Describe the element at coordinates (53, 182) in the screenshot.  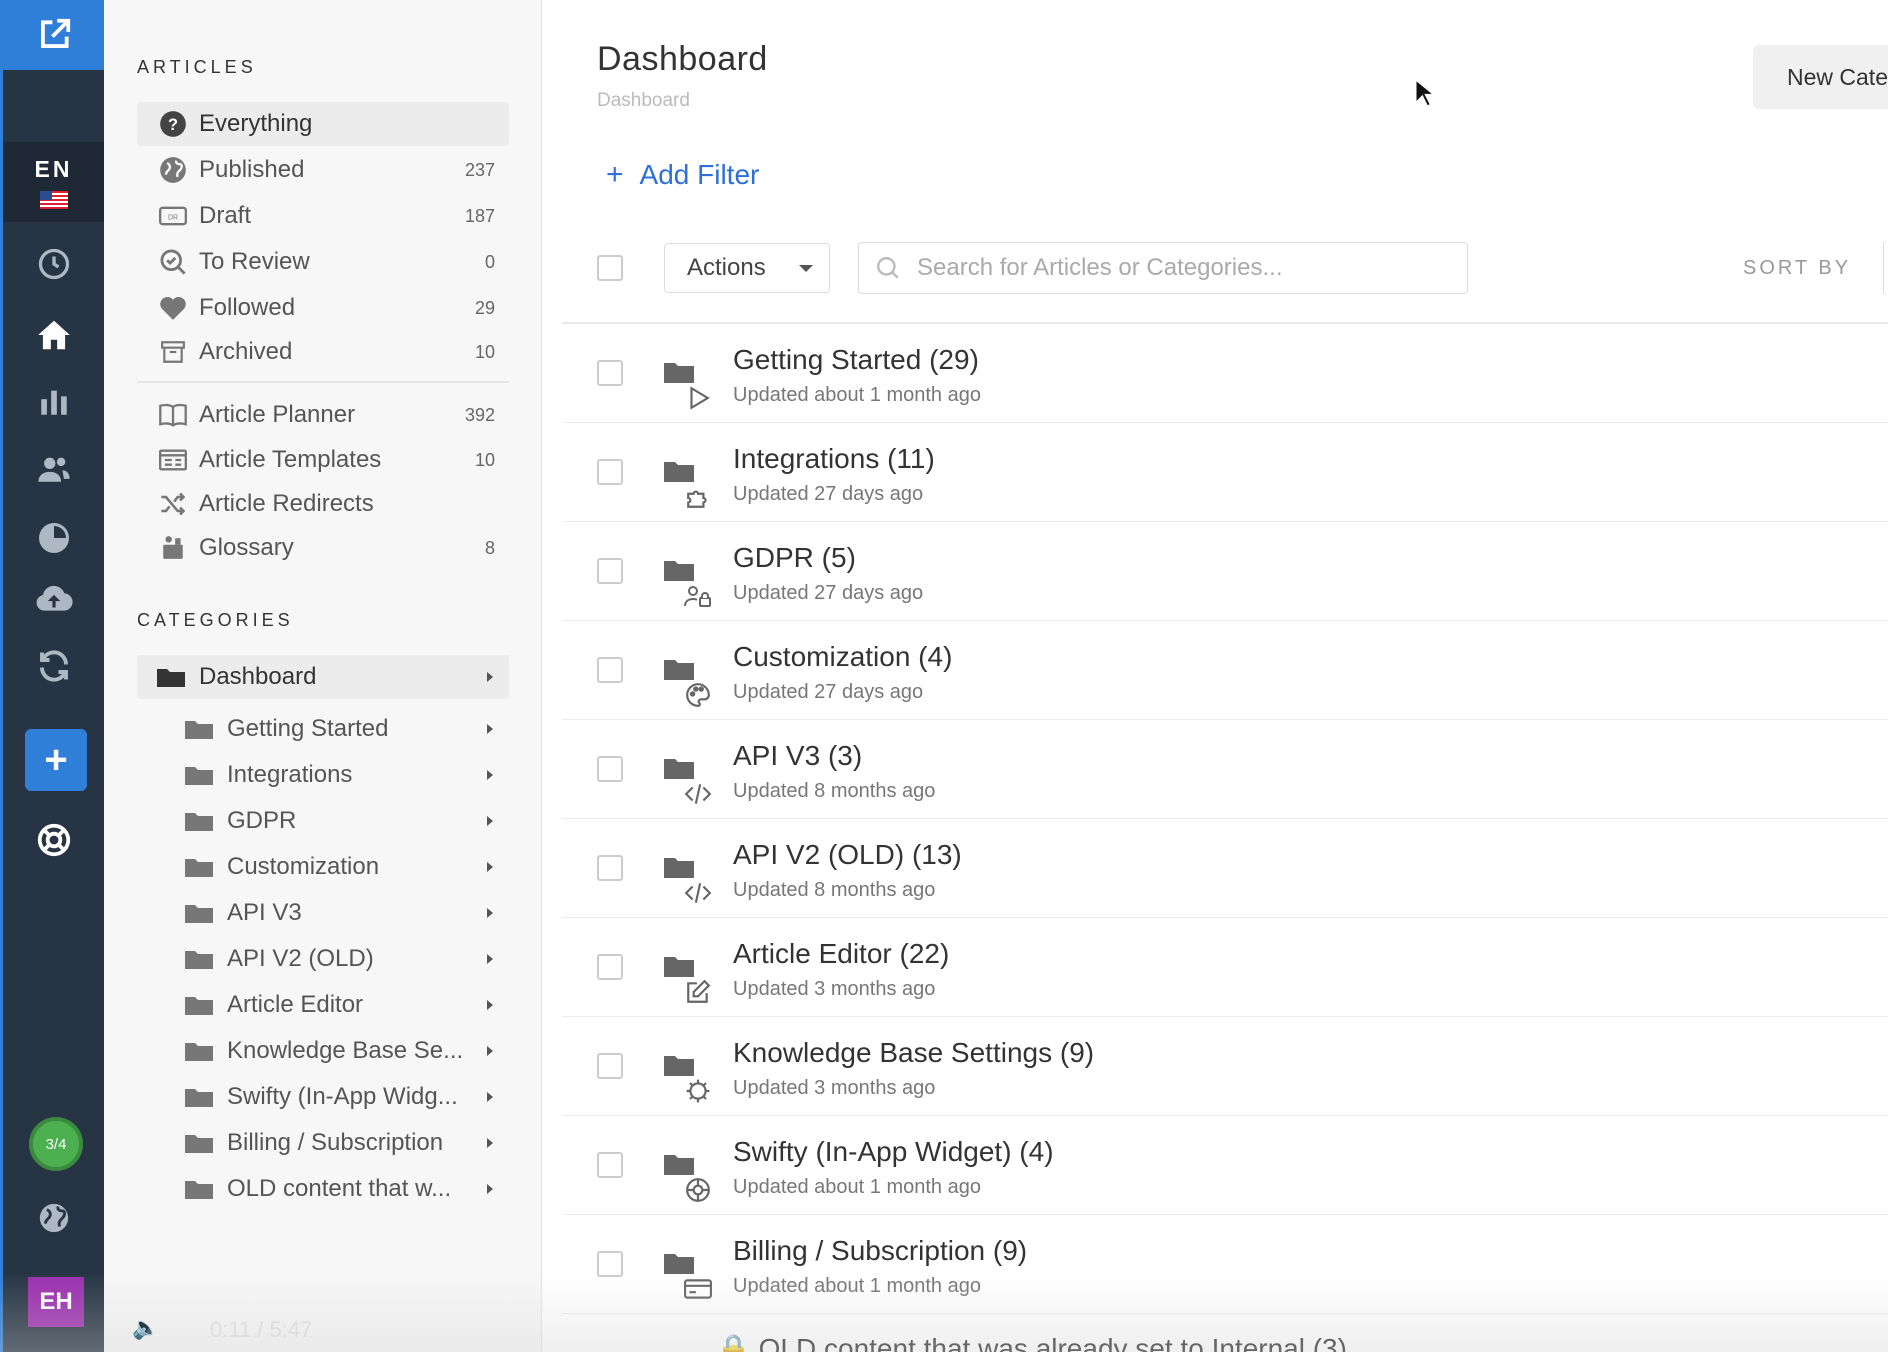
I see `language-switcher: EN` at that location.